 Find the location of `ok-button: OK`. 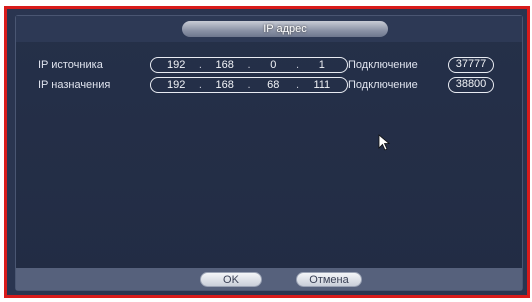

ok-button: OK is located at coordinates (231, 279).